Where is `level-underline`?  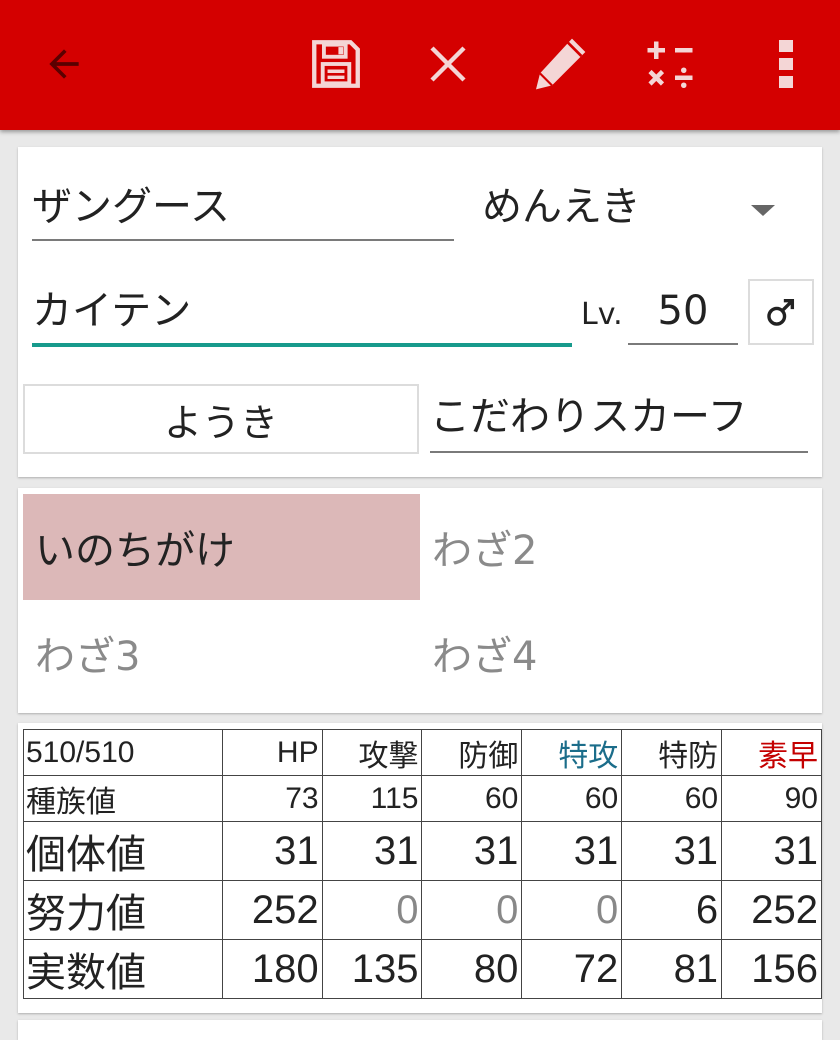
level-underline is located at coordinates (683, 344).